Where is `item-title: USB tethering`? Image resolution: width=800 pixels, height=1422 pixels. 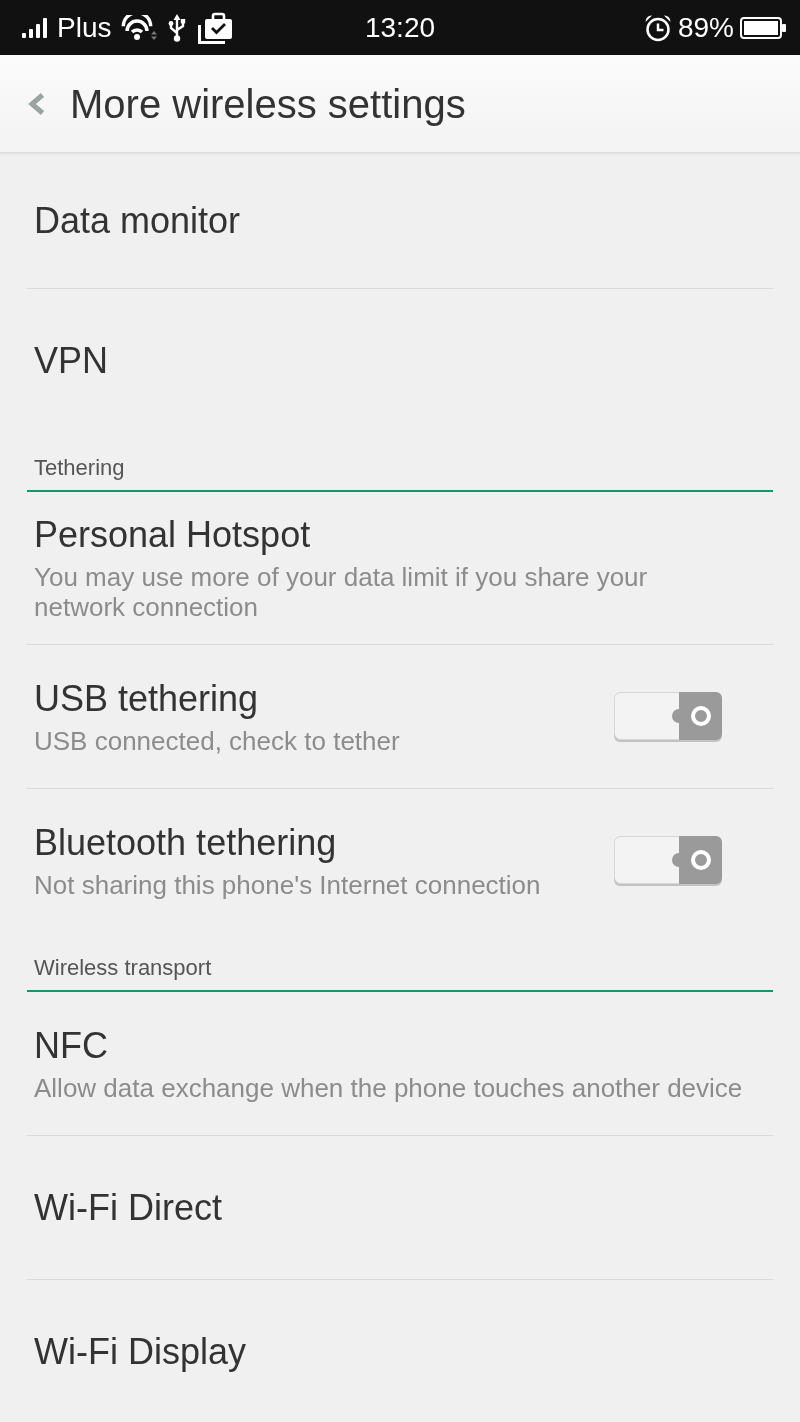 item-title: USB tethering is located at coordinates (146, 698).